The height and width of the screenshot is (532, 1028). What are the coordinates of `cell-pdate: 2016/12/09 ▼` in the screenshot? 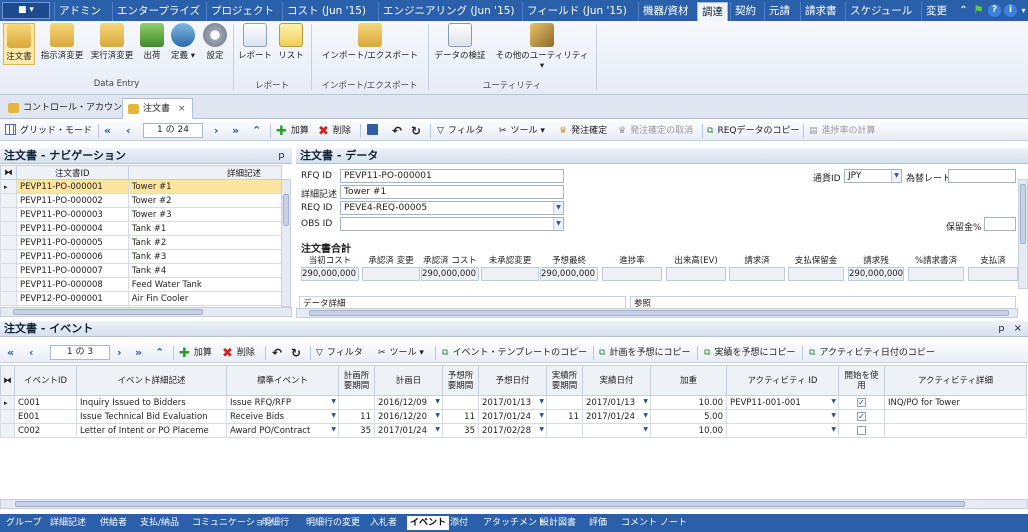 It's located at (408, 402).